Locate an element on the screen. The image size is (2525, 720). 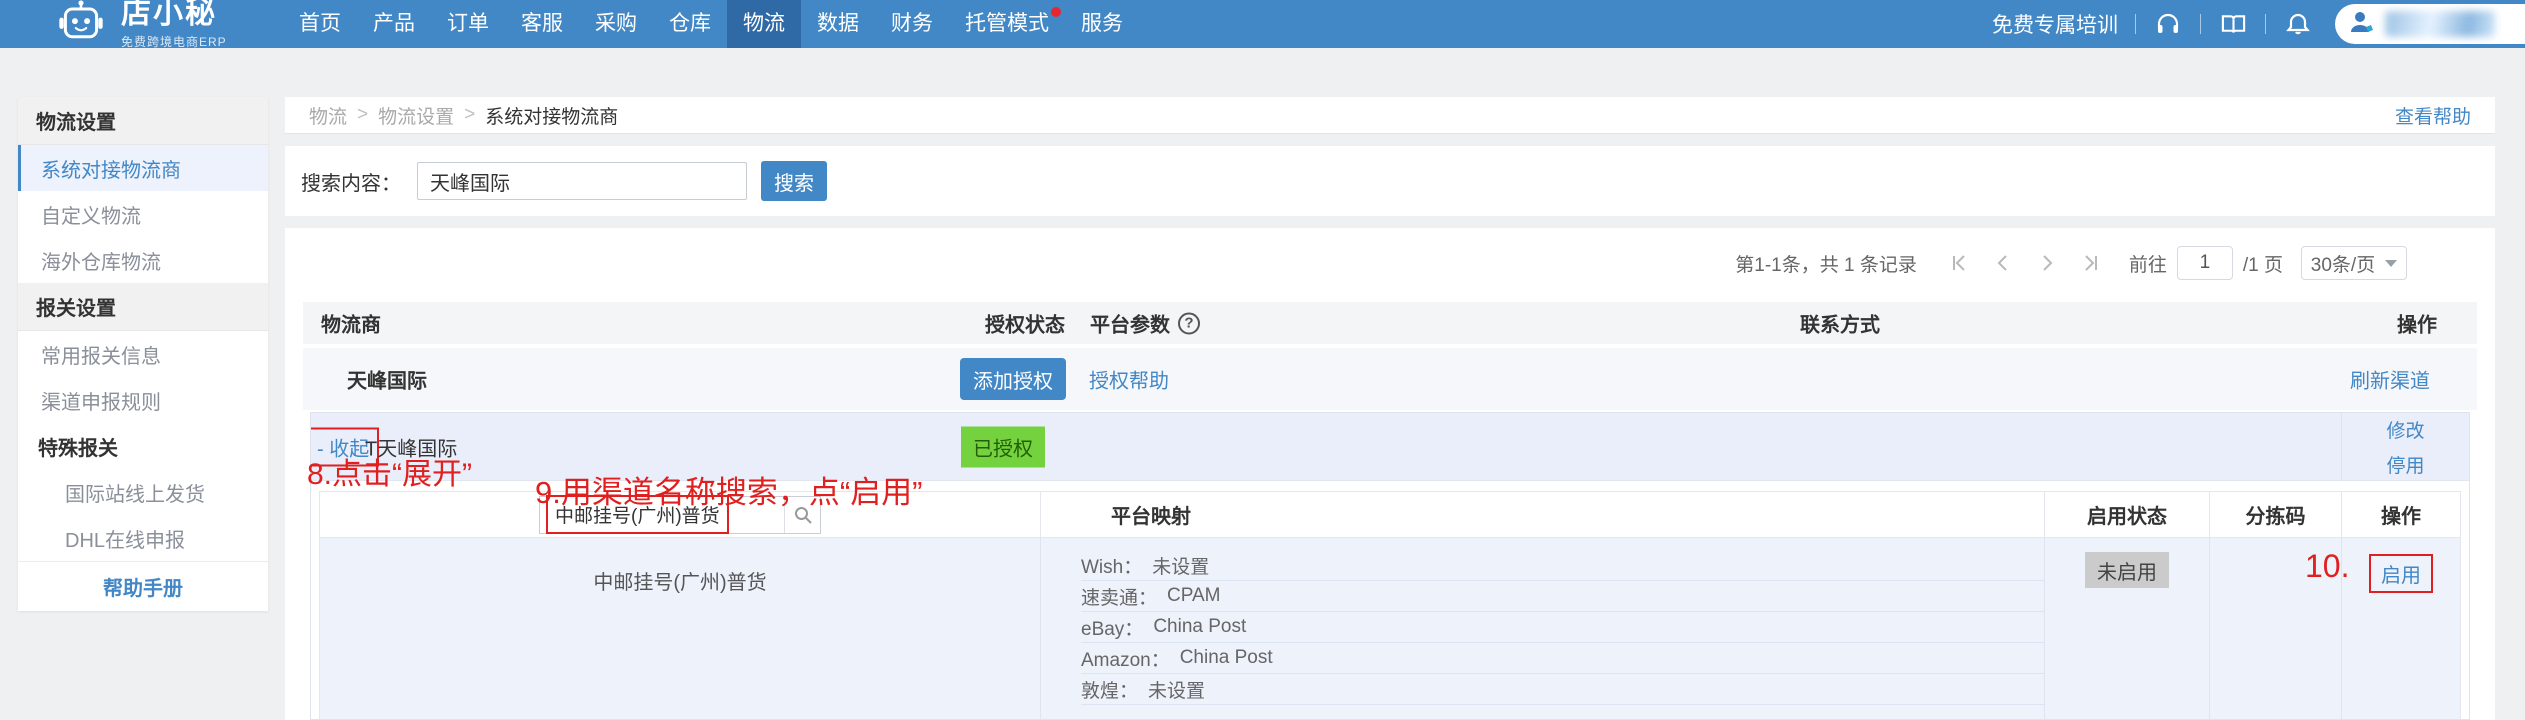
prev-page-button is located at coordinates (2003, 263).